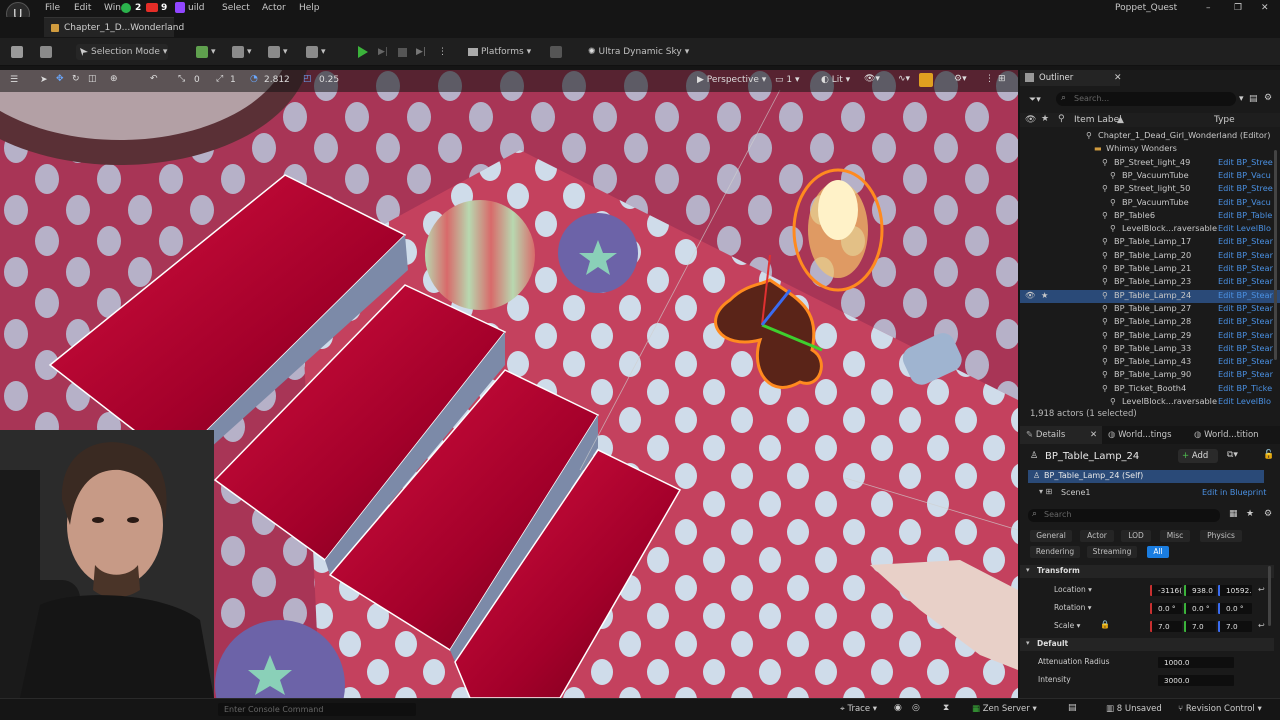  What do you see at coordinates (1055, 552) in the screenshot?
I see `filter-rendering: Rendering` at bounding box center [1055, 552].